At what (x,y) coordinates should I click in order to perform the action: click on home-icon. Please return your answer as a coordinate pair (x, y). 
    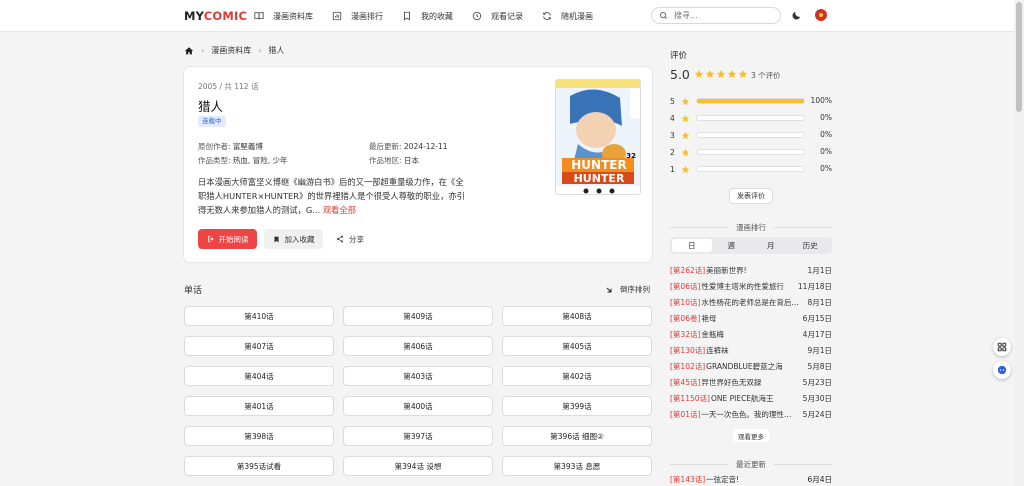
    Looking at the image, I should click on (189, 51).